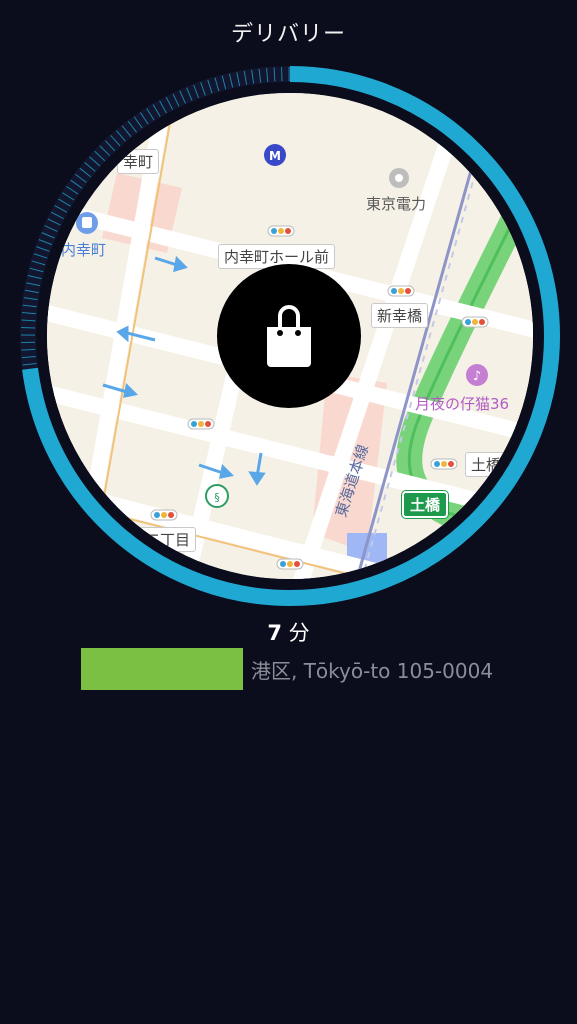 This screenshot has width=577, height=1024. I want to click on landmark-icon, so click(399, 178).